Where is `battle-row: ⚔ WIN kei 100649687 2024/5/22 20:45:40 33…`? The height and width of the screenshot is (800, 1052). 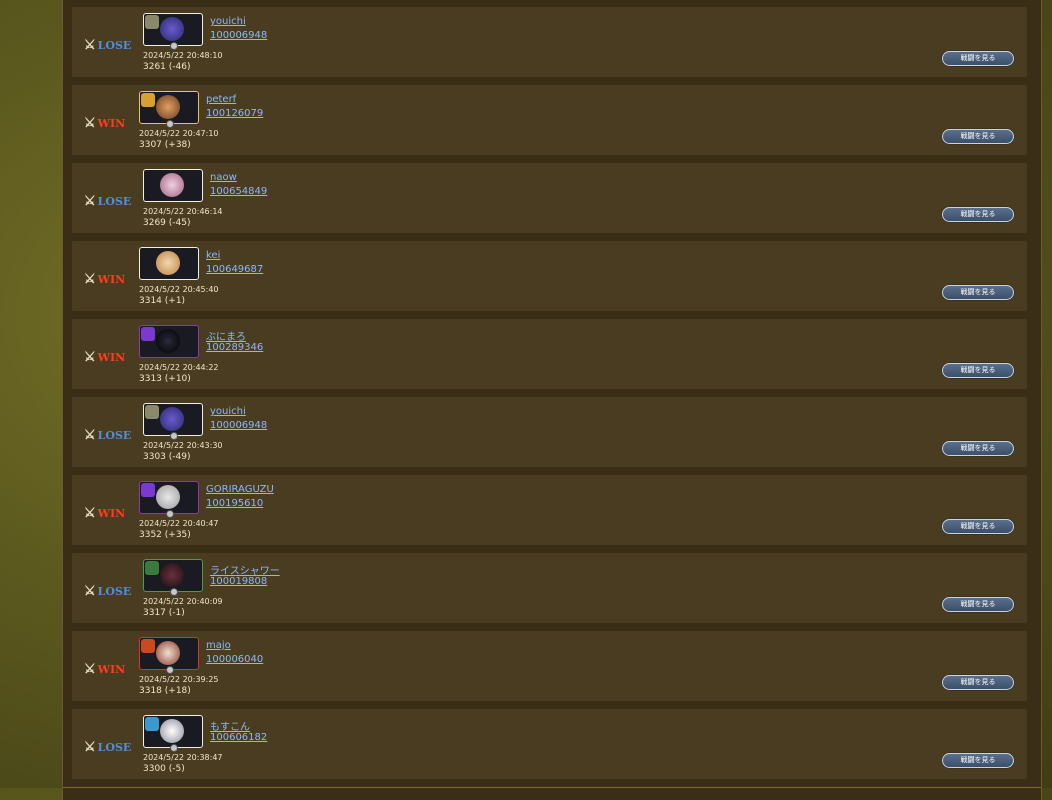 battle-row: ⚔ WIN kei 100649687 2024/5/22 20:45:40 33… is located at coordinates (549, 276).